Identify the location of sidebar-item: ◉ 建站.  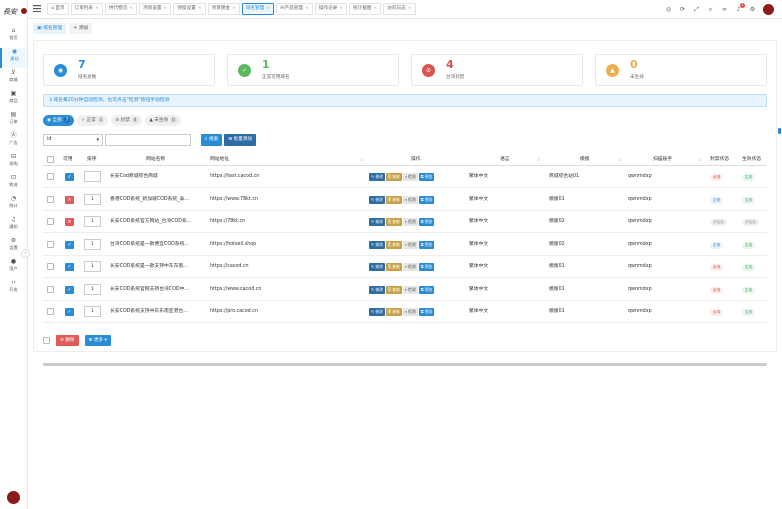
(13, 58).